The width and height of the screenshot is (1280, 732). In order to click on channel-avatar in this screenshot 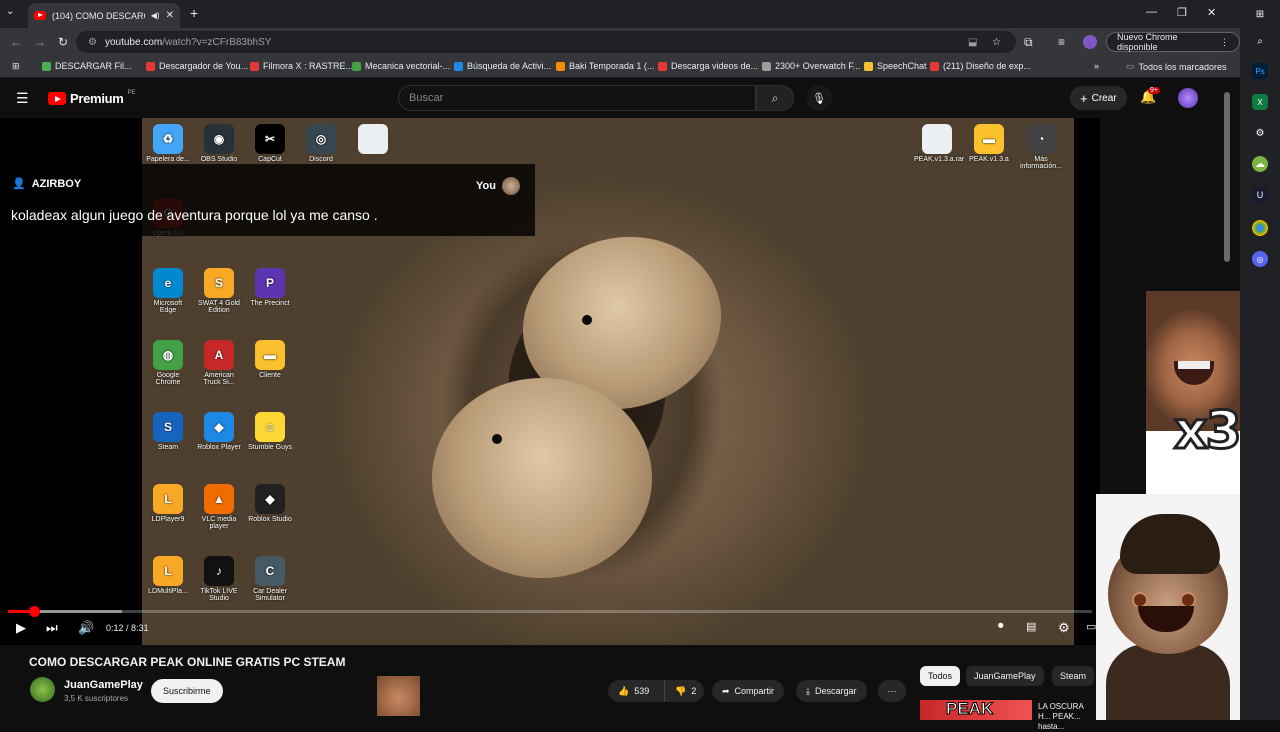, I will do `click(42, 689)`.